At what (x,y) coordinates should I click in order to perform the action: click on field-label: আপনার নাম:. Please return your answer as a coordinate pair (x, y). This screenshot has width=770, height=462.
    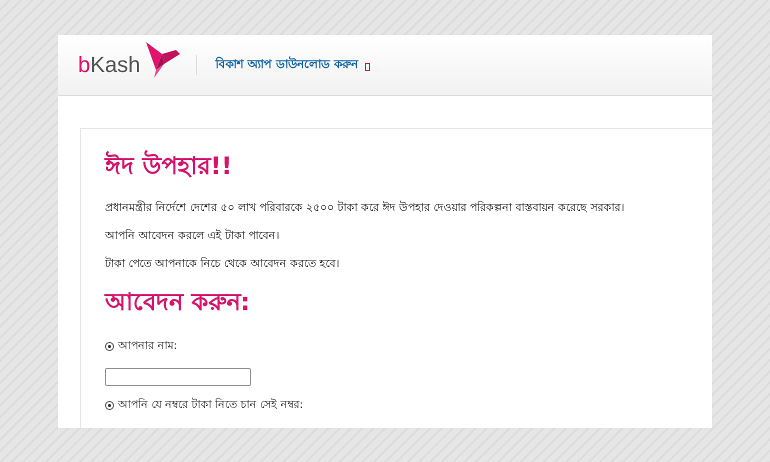
    Looking at the image, I should click on (148, 346).